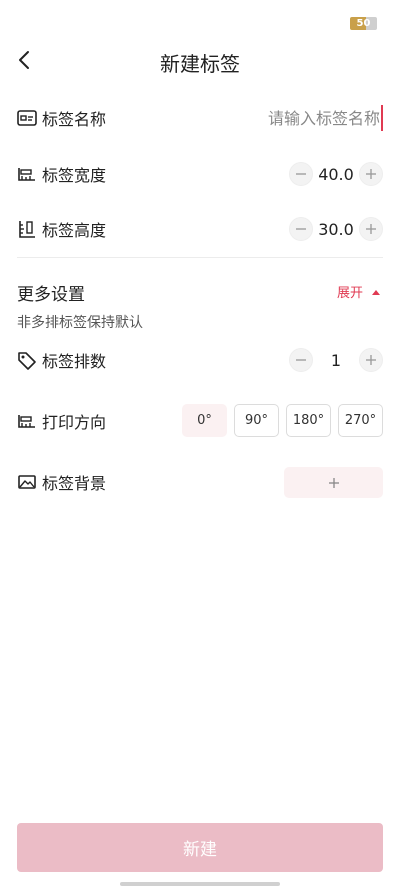 This screenshot has height=889, width=400. I want to click on height-decrement-button, so click(301, 229).